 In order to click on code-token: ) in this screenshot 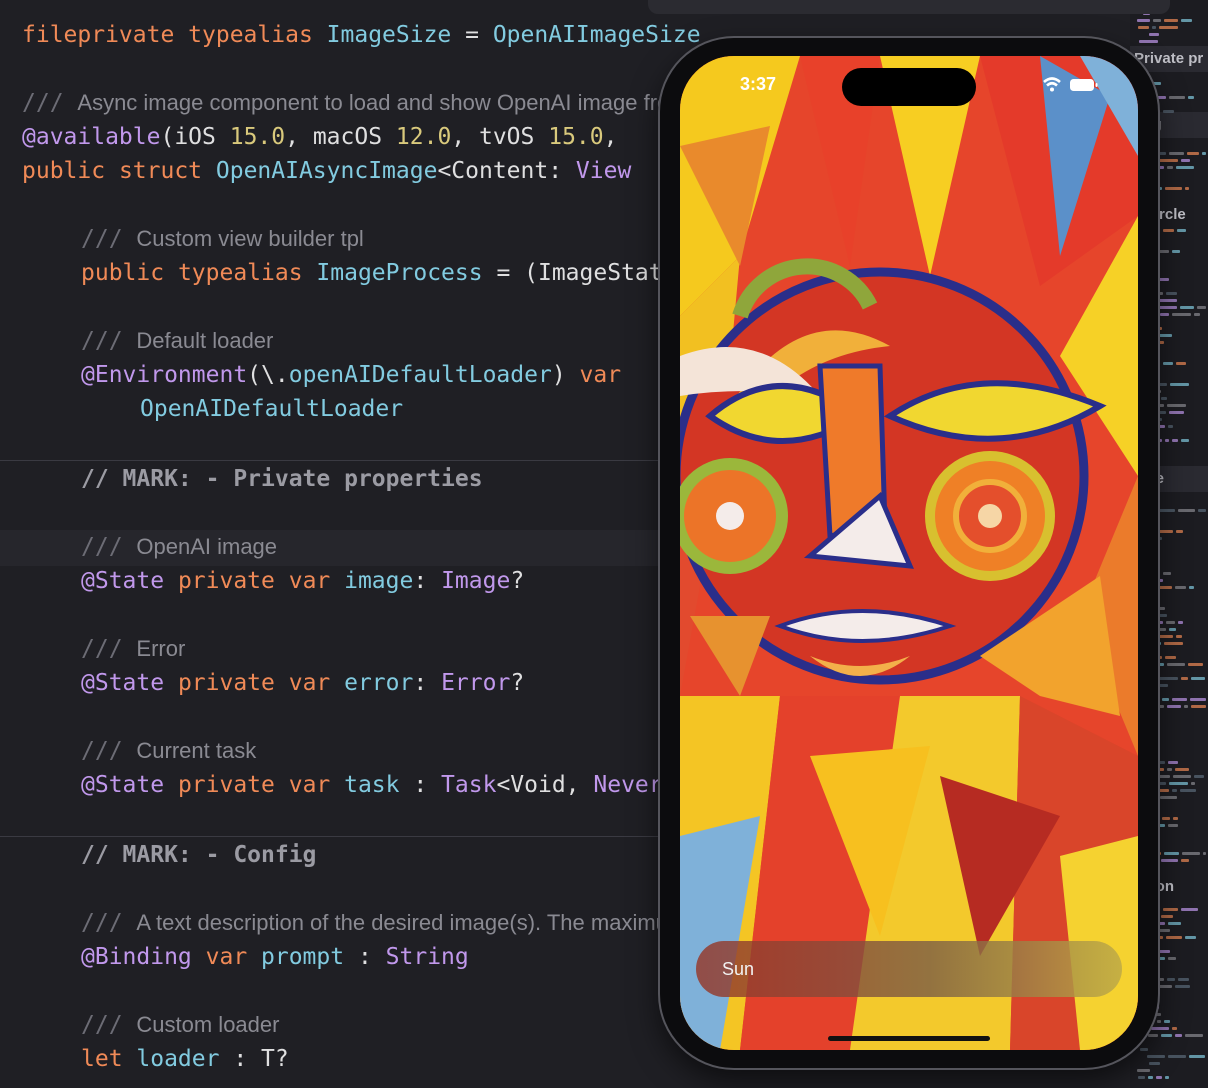, I will do `click(565, 375)`.